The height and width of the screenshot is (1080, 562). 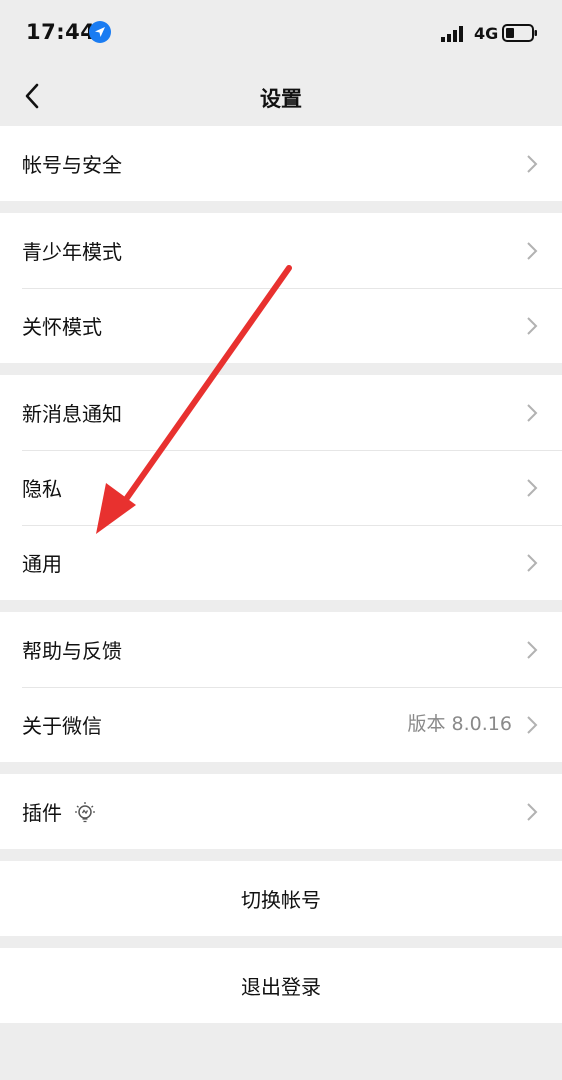 What do you see at coordinates (72, 252) in the screenshot?
I see `item-label: 青少年模式` at bounding box center [72, 252].